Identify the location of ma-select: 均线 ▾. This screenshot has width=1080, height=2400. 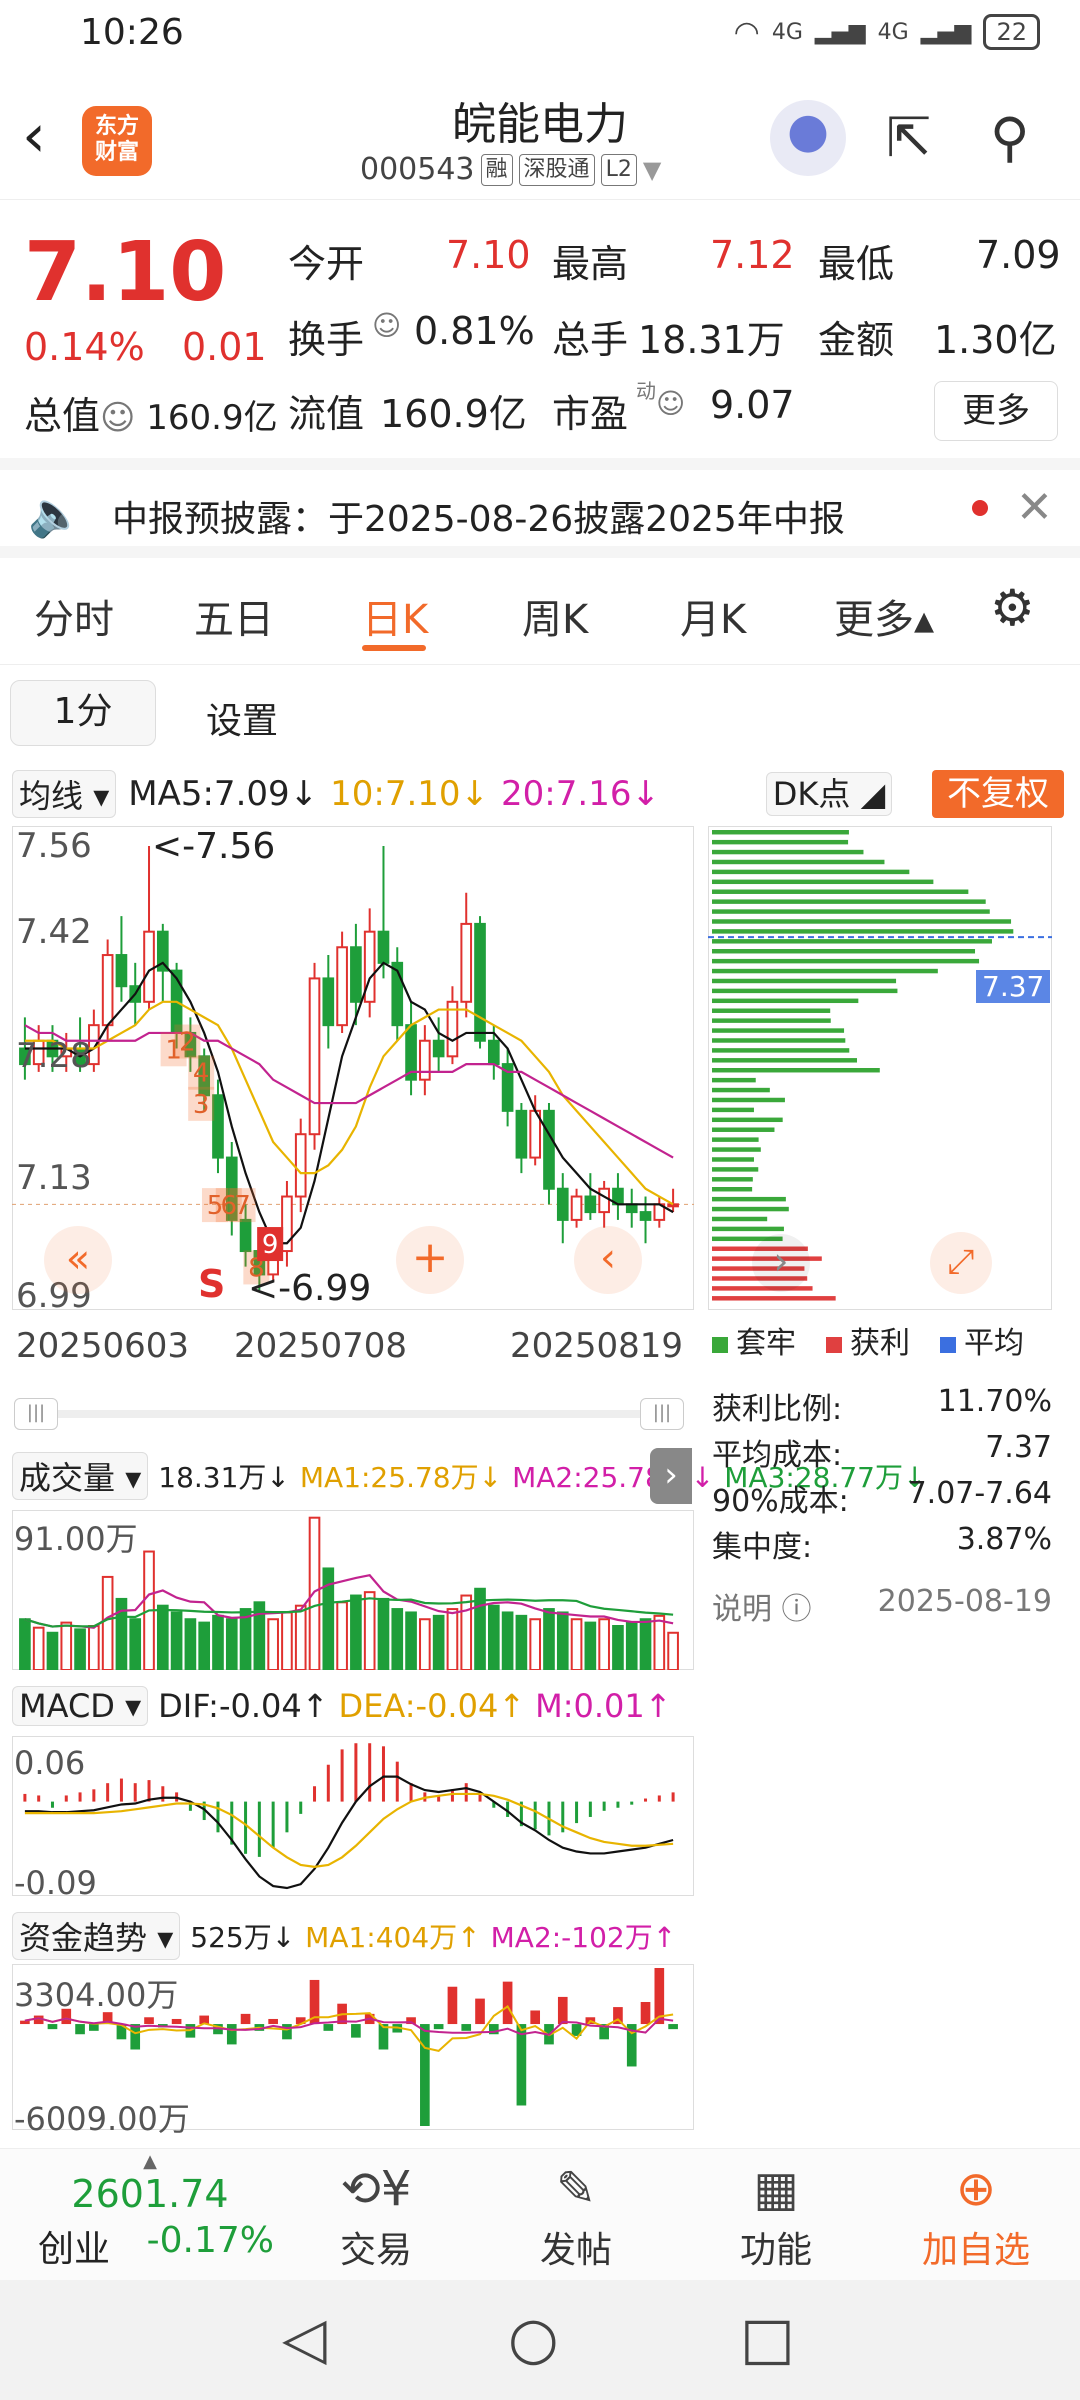
(64, 794).